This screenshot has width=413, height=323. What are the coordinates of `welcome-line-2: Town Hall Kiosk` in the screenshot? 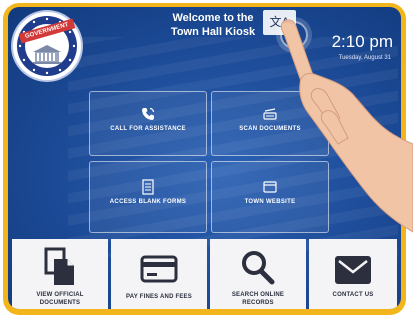 It's located at (213, 32).